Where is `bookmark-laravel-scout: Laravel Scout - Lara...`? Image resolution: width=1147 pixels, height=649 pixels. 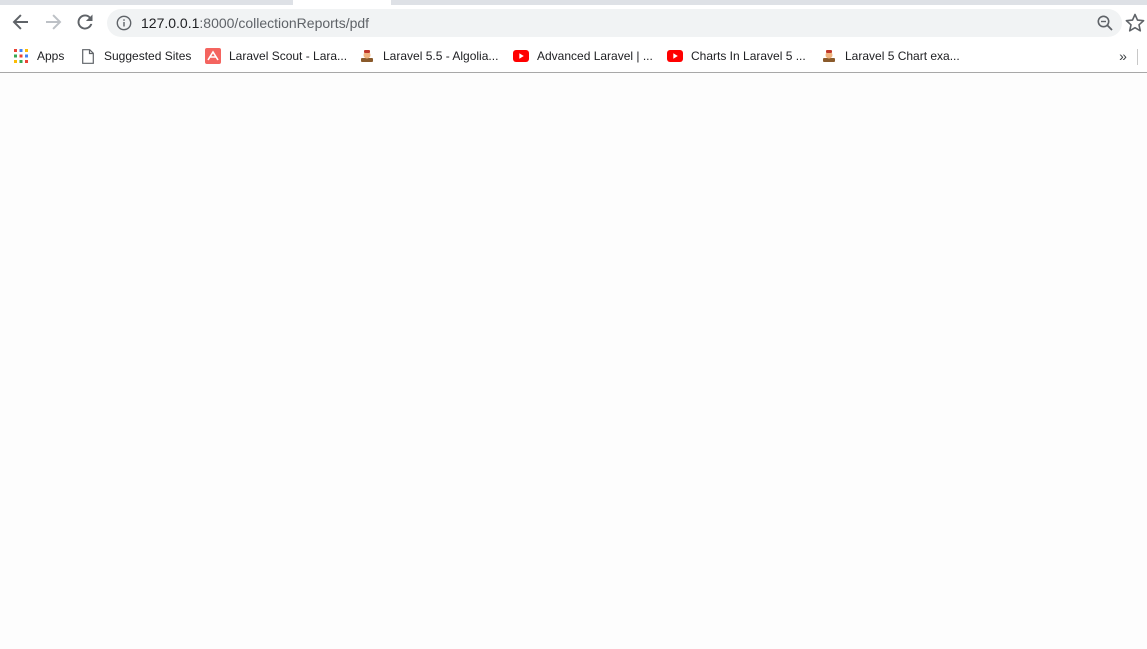 bookmark-laravel-scout: Laravel Scout - Lara... is located at coordinates (276, 56).